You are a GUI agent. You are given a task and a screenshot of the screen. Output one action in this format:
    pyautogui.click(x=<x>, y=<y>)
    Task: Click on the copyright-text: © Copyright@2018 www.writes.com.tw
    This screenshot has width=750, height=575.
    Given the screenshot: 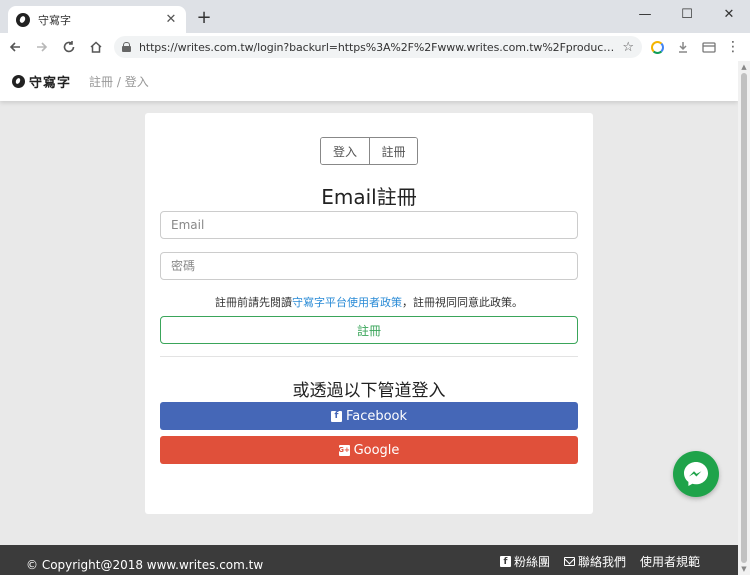 What is the action you would take?
    pyautogui.click(x=145, y=565)
    